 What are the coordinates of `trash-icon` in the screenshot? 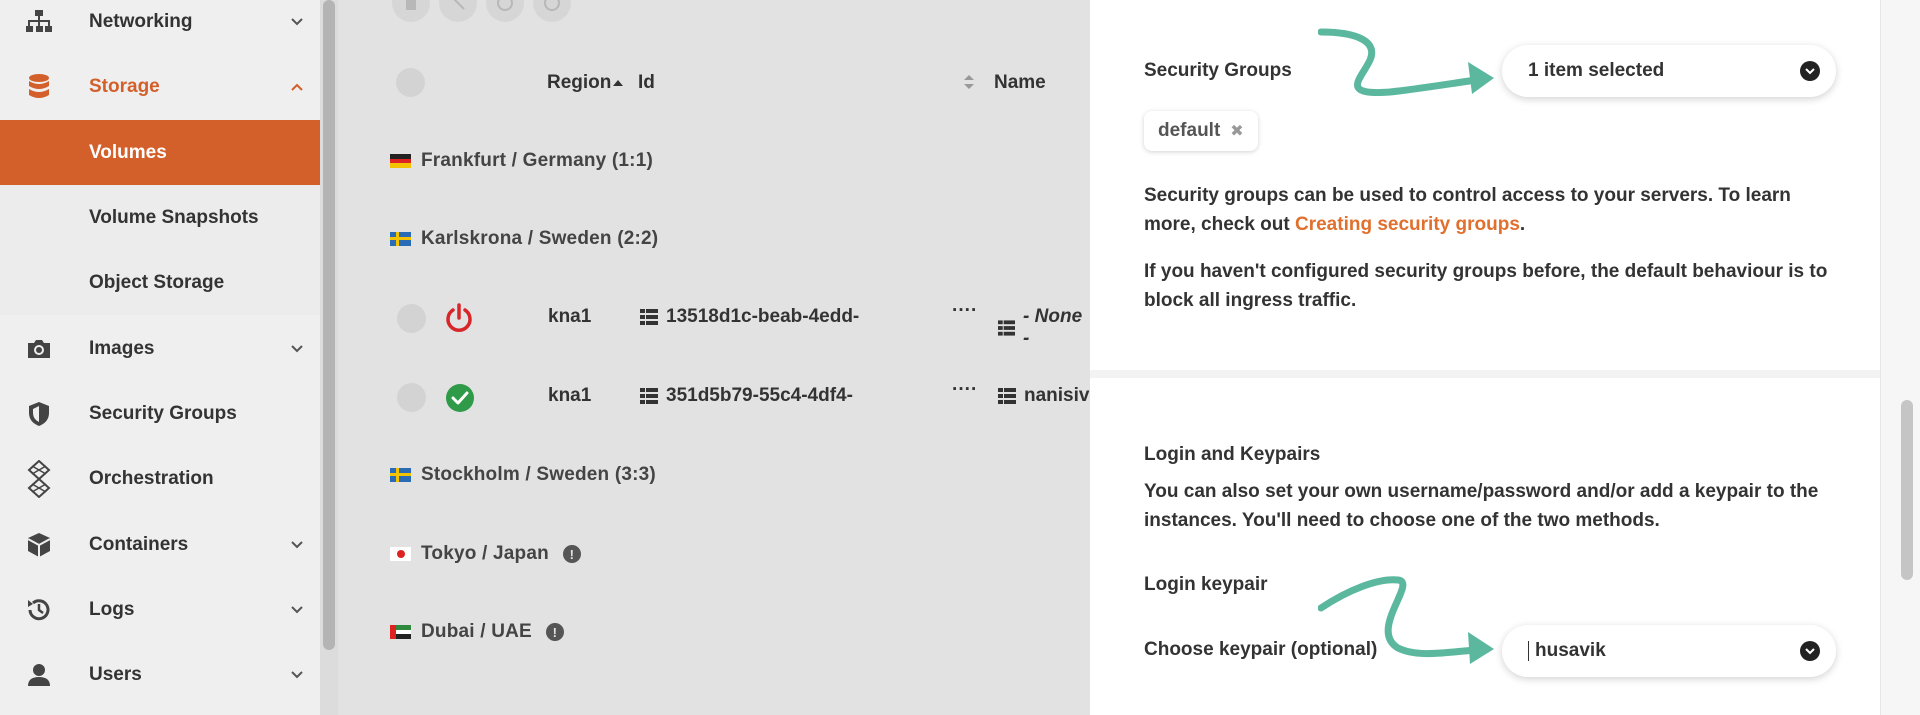 It's located at (411, 5).